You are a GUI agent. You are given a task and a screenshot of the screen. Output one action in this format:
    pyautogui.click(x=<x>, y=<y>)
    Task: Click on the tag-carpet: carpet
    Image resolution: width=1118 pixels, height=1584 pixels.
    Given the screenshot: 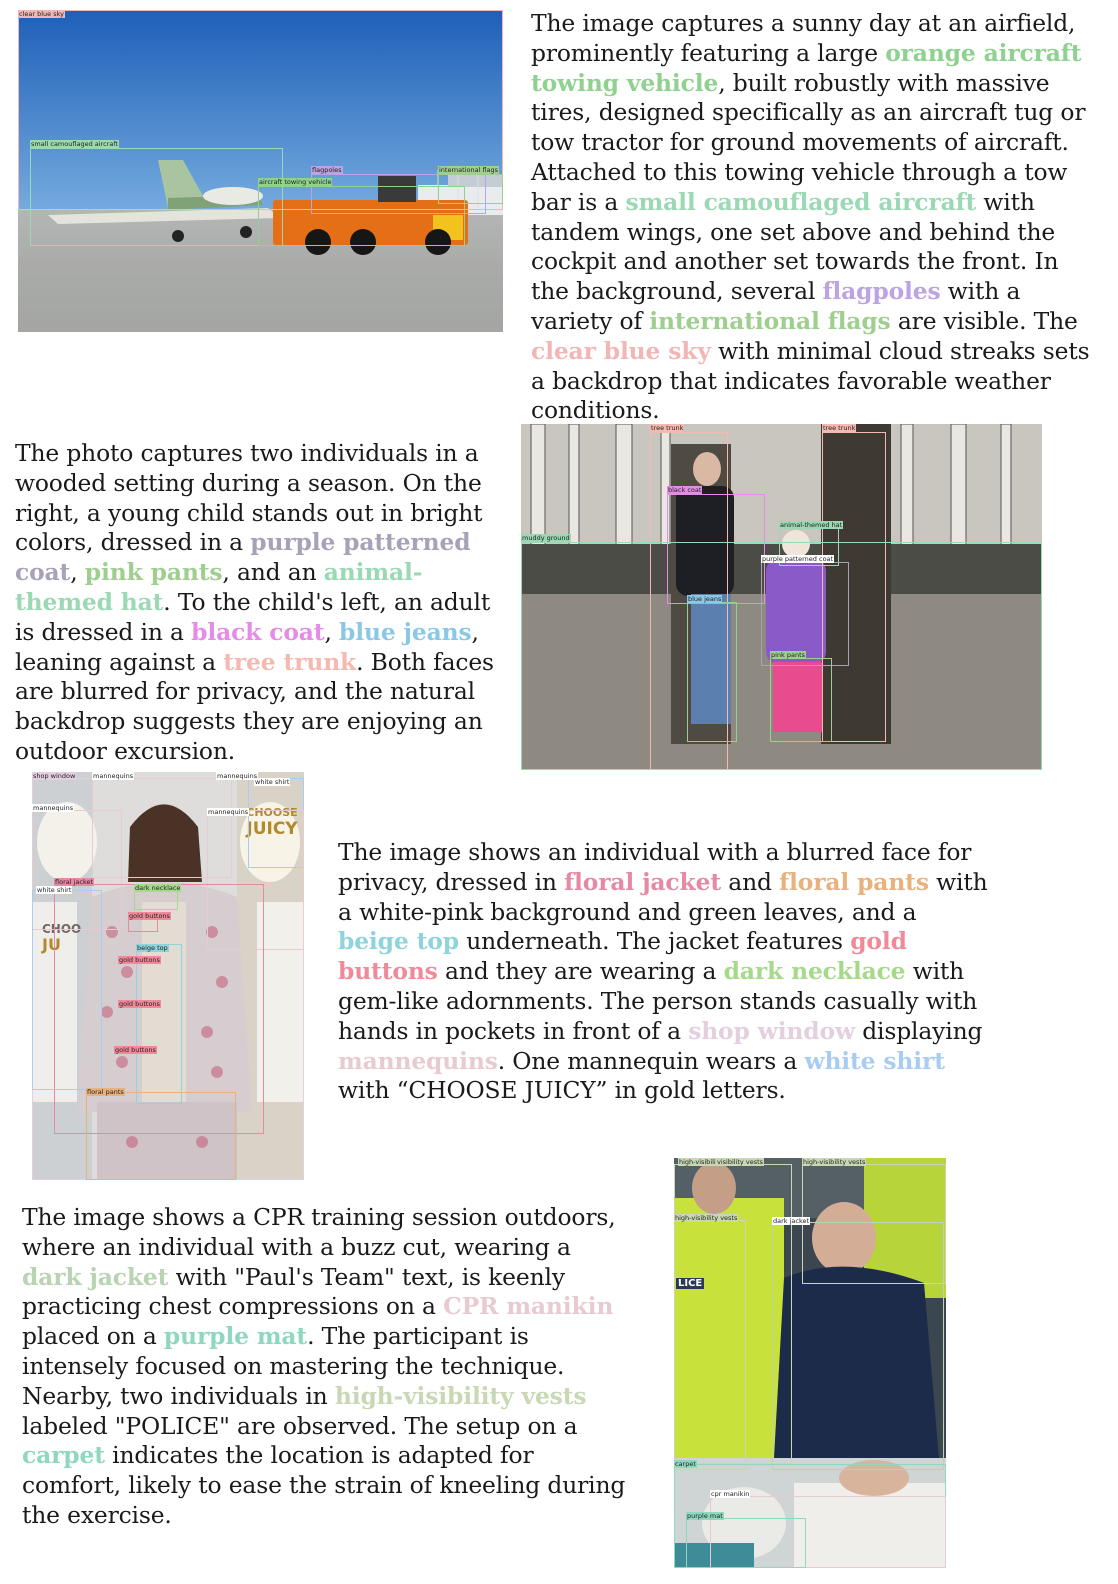 What is the action you would take?
    pyautogui.click(x=685, y=1464)
    